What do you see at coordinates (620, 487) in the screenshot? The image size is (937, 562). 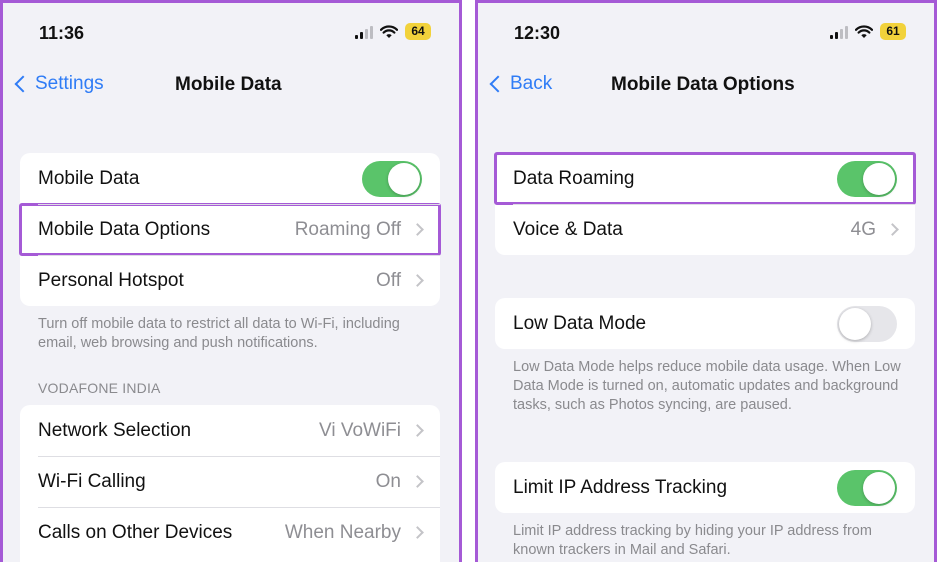 I see `row-label: Limit IP Address Tracking` at bounding box center [620, 487].